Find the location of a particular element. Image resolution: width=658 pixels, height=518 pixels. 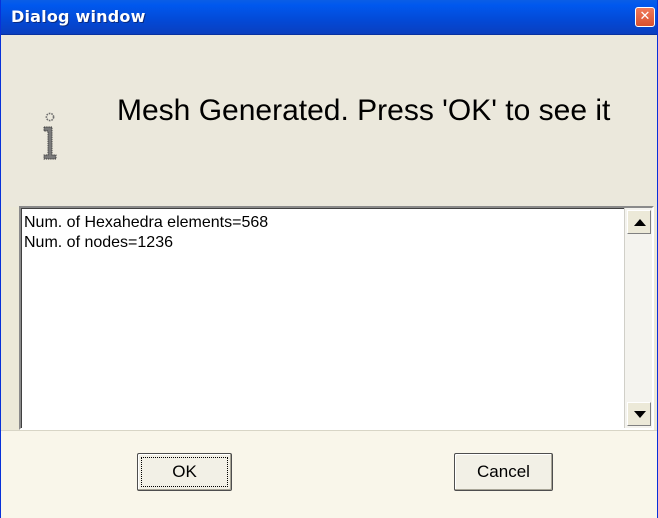

ok-button-label: OK is located at coordinates (184, 472).